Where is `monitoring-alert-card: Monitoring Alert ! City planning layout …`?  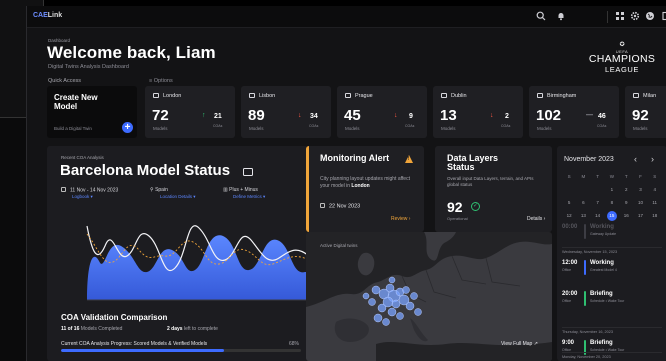 monitoring-alert-card: Monitoring Alert ! City planning layout … is located at coordinates (365, 189).